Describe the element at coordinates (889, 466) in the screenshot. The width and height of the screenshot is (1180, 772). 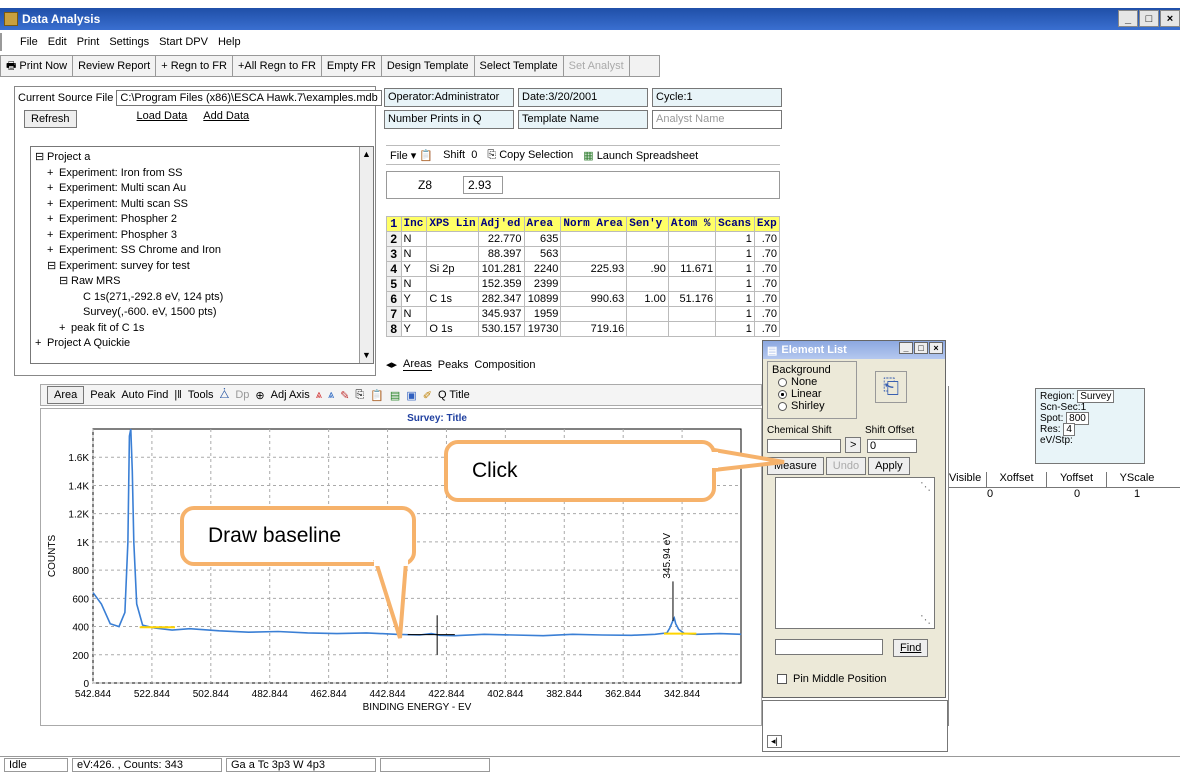
I see `apply-button: Apply` at that location.